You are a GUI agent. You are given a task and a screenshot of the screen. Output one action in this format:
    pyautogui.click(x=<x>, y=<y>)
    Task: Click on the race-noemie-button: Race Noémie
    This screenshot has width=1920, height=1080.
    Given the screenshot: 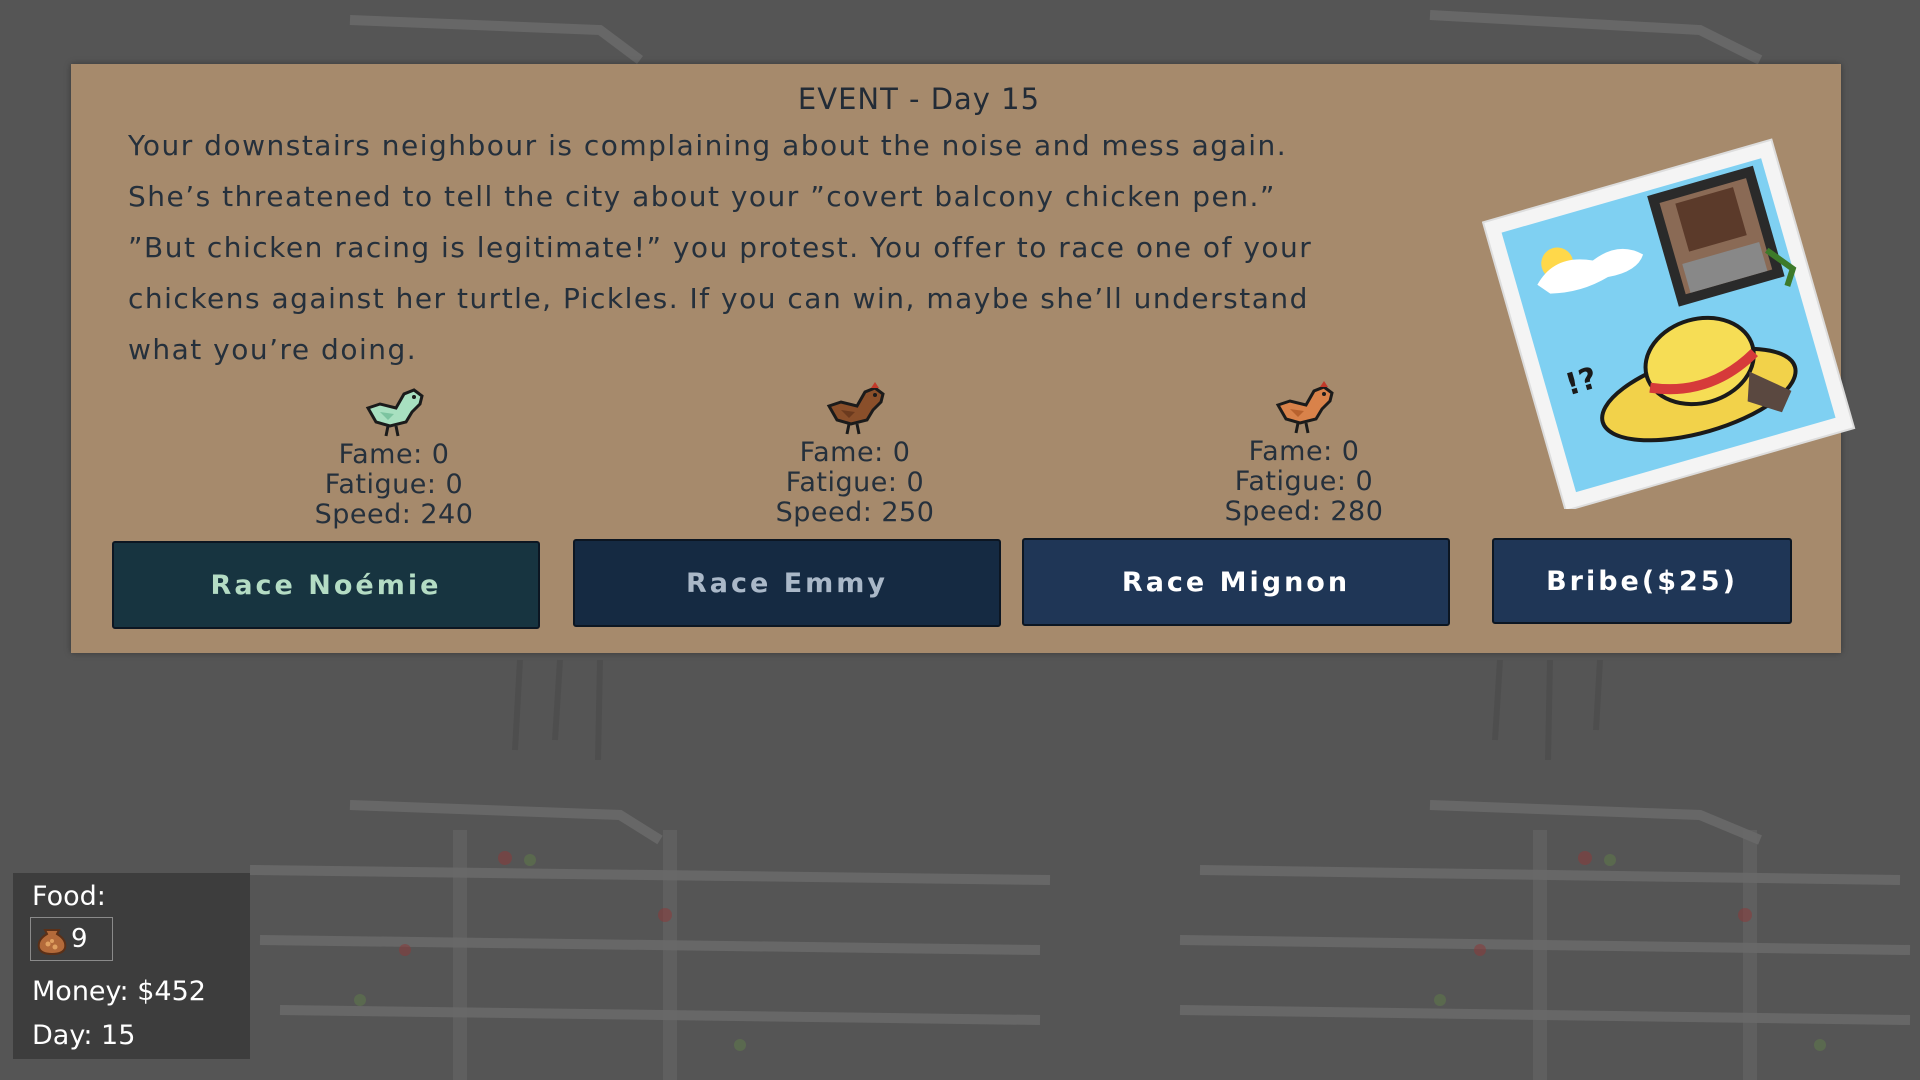 What is the action you would take?
    pyautogui.click(x=326, y=585)
    